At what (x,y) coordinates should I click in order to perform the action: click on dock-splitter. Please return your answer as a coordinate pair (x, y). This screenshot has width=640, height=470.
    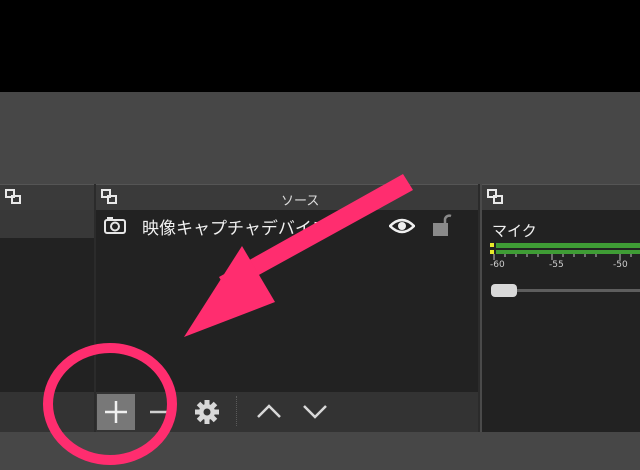
    Looking at the image, I should click on (479, 308).